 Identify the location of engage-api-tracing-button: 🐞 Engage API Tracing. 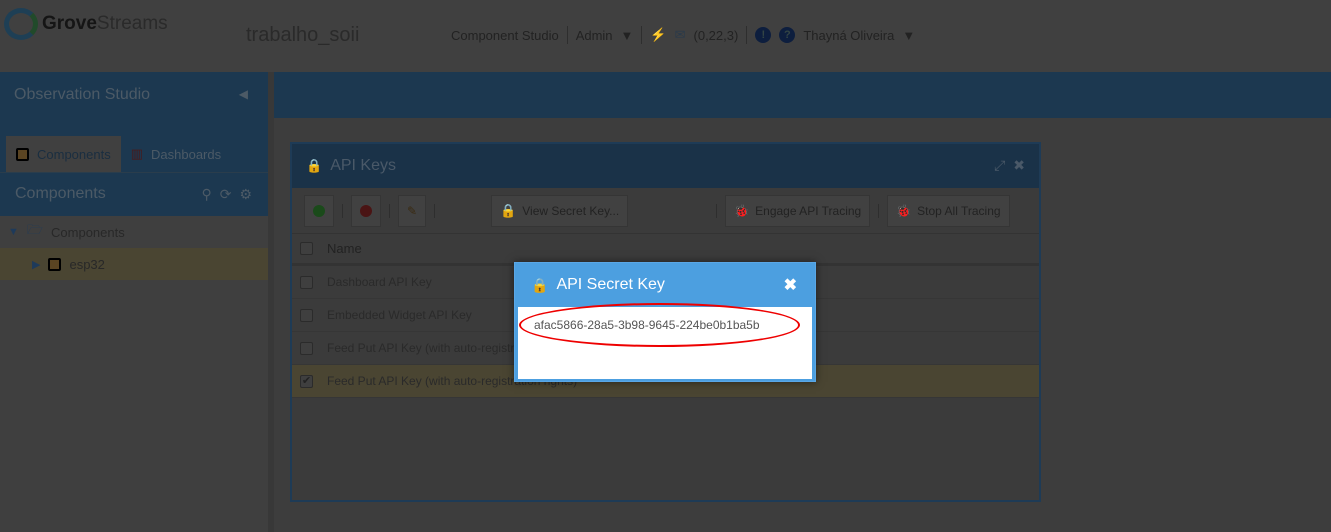
(798, 210).